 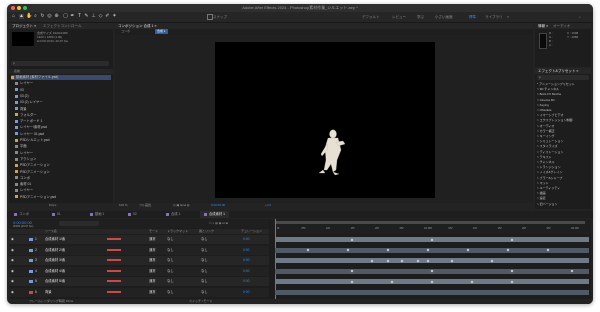 I want to click on project-item: コンポ, so click(x=61, y=178).